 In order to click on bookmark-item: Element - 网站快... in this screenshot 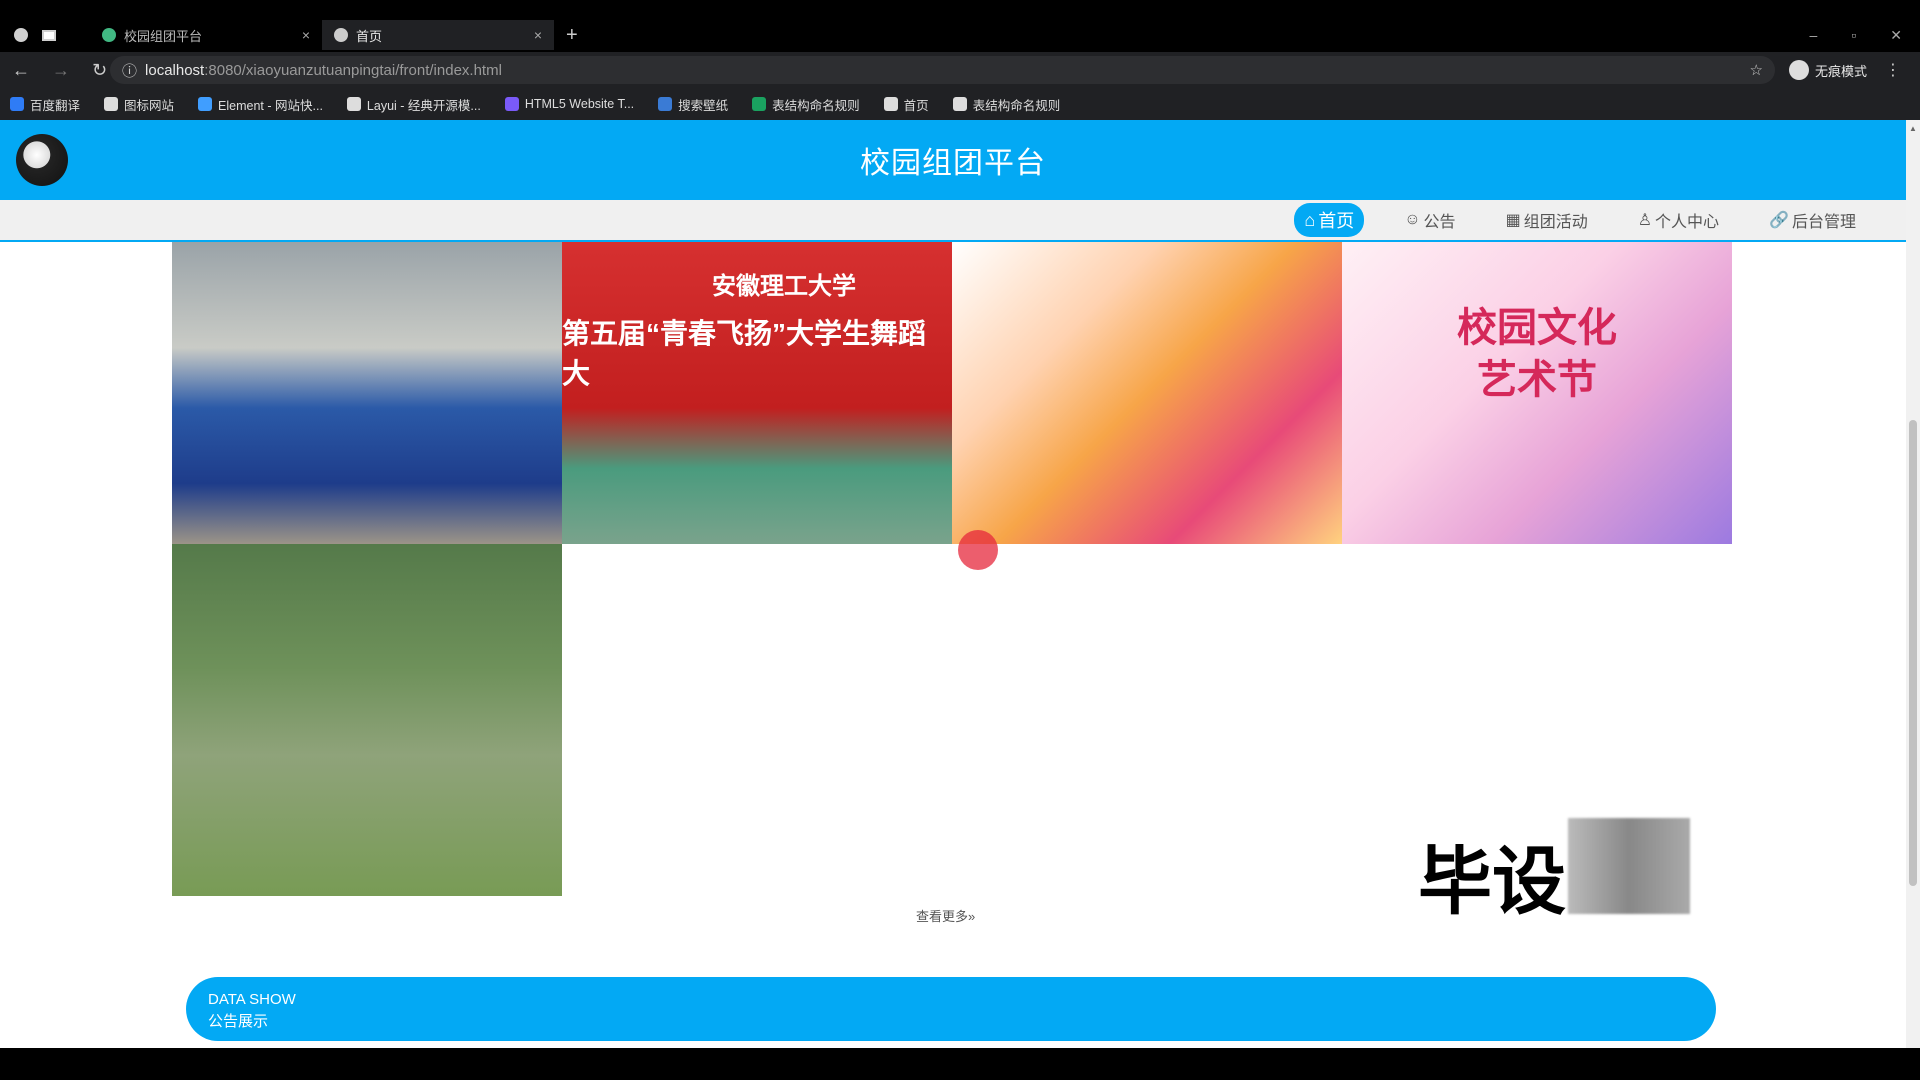, I will do `click(260, 104)`.